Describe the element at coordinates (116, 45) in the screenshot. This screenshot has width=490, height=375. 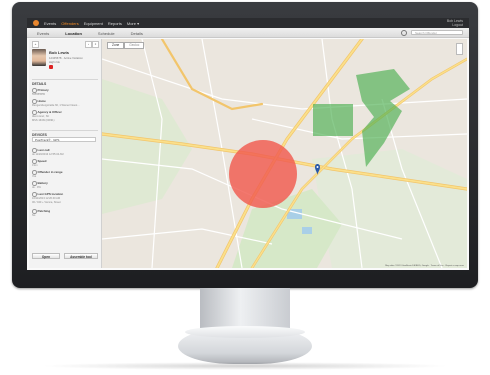
I see `map-type-zone: Zone` at that location.